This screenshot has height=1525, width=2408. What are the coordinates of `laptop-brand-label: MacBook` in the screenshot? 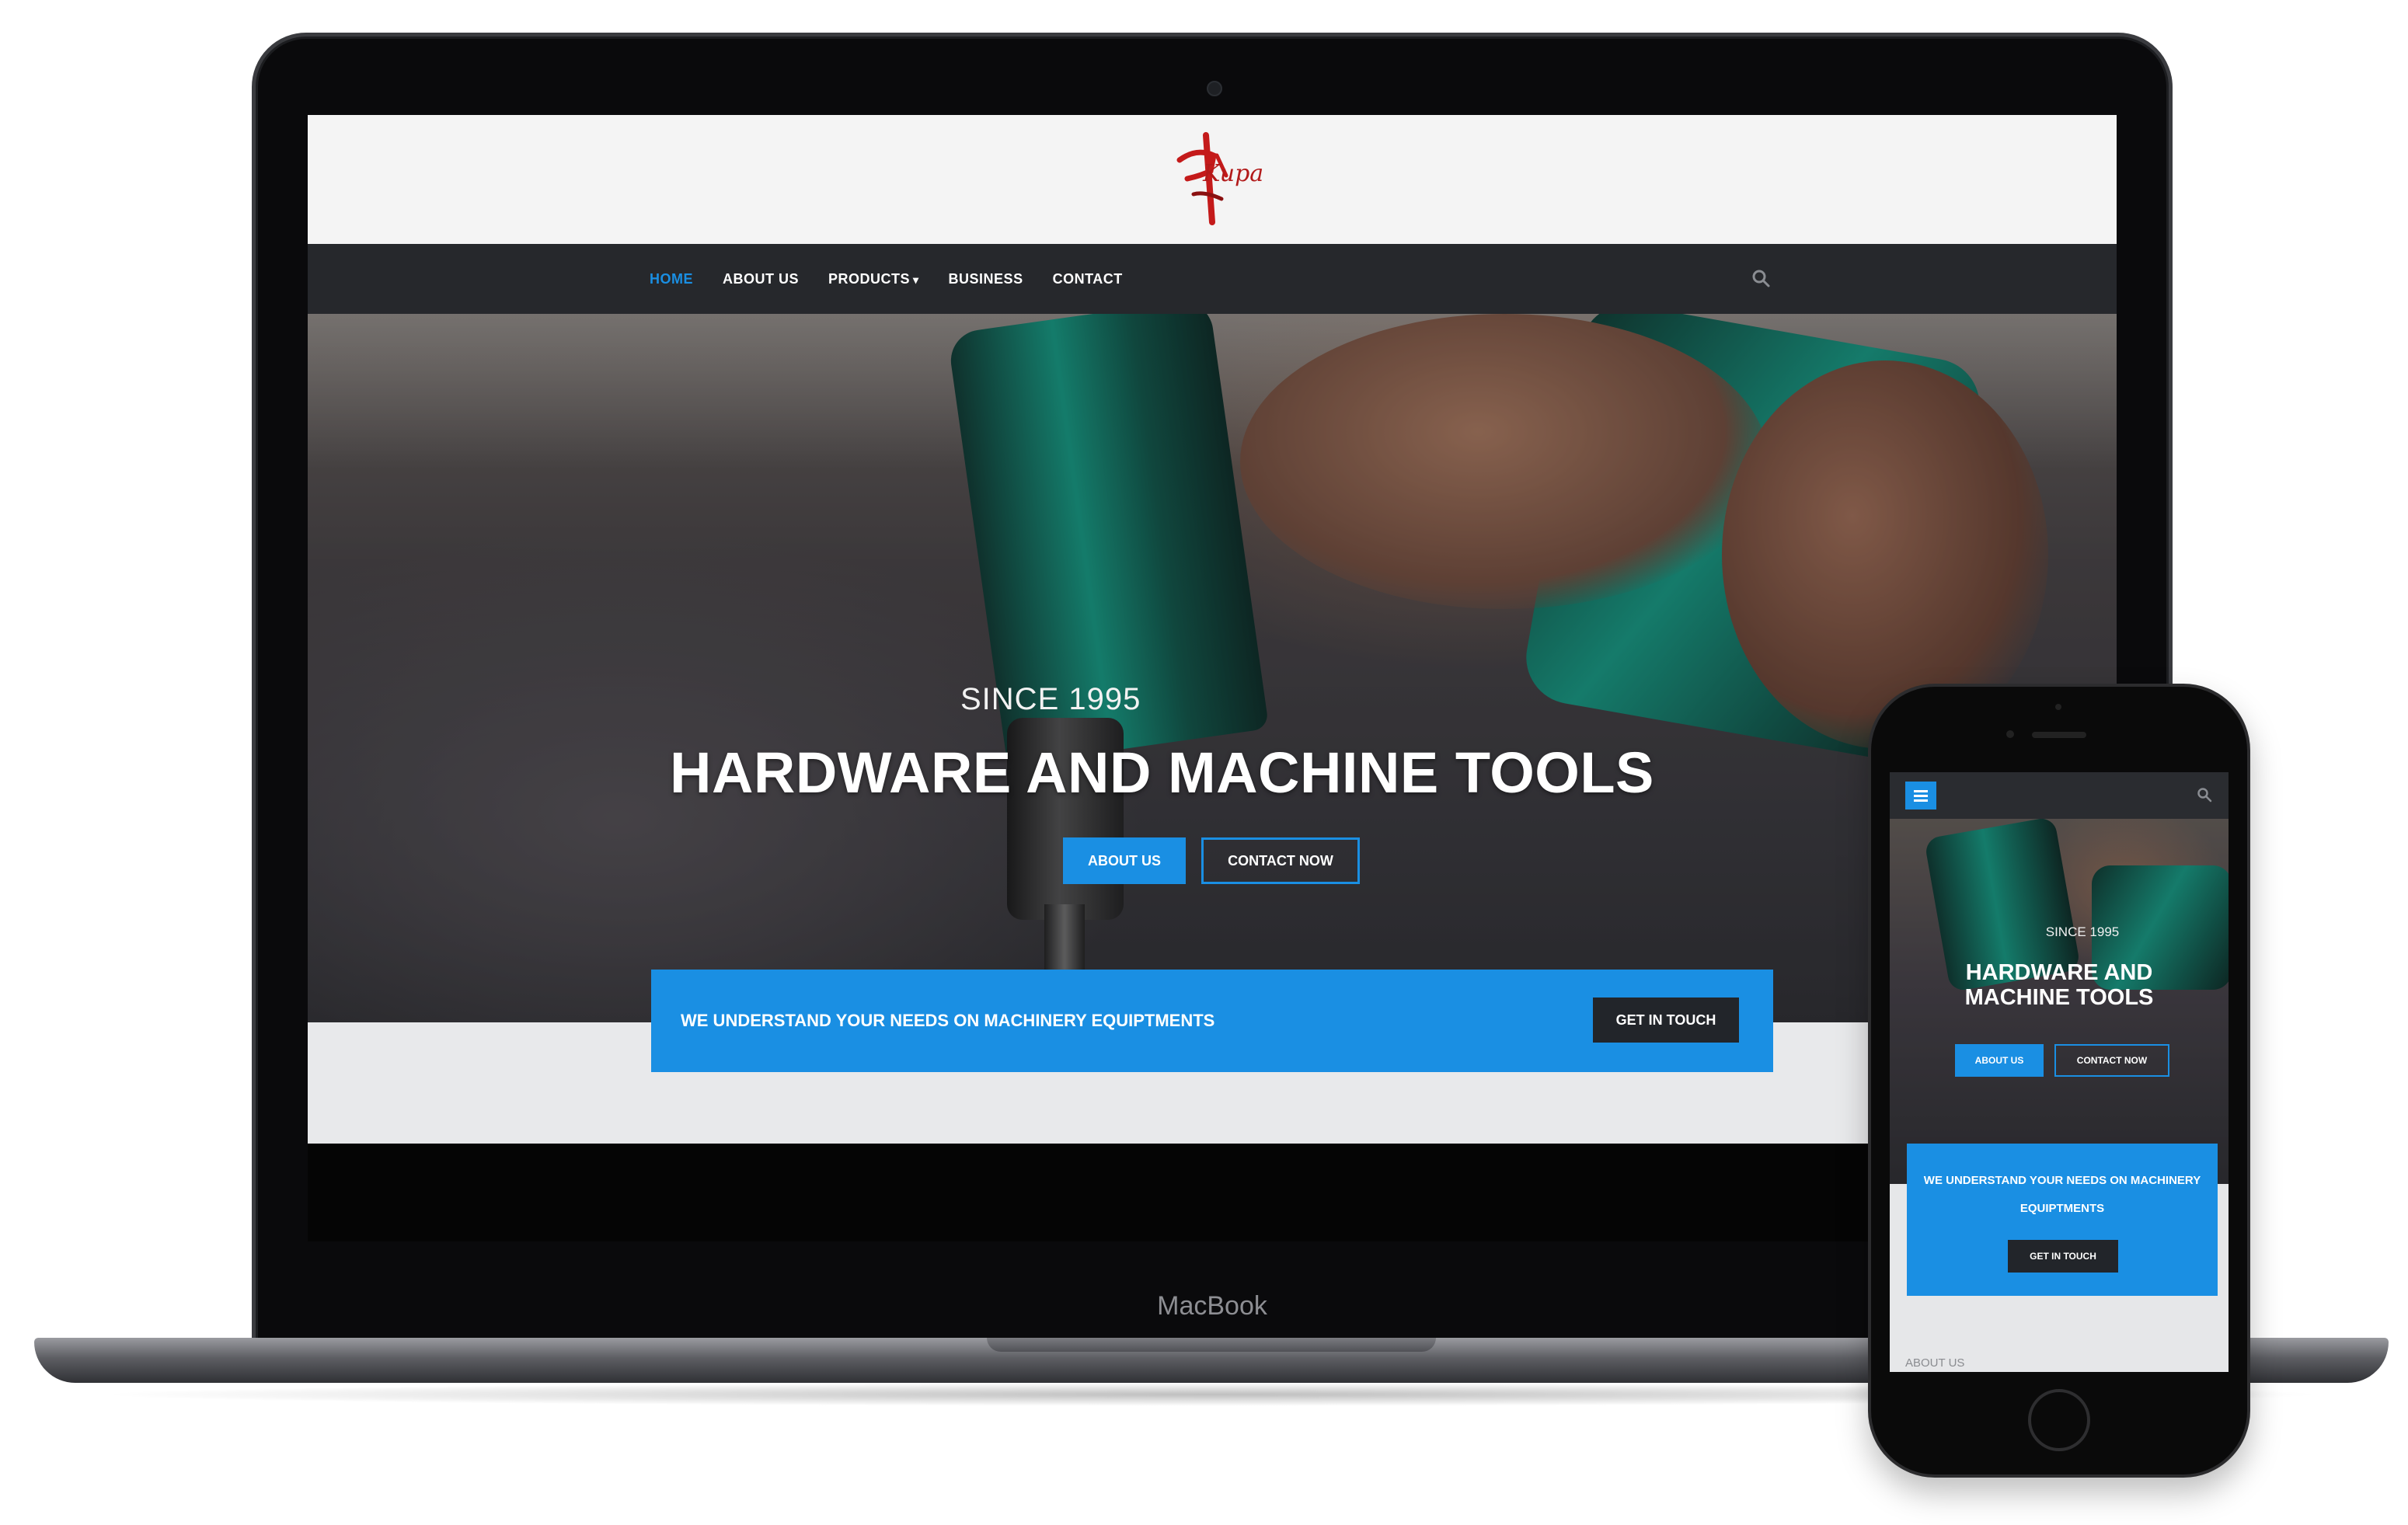 It's located at (1212, 1306).